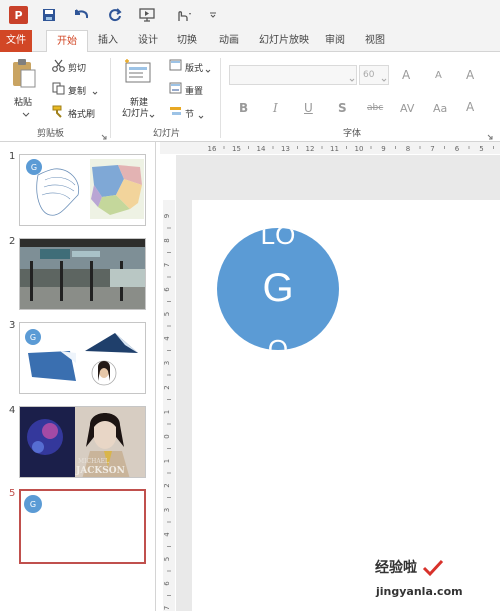 The image size is (500, 611). I want to click on strikethrough-button: abc, so click(375, 108).